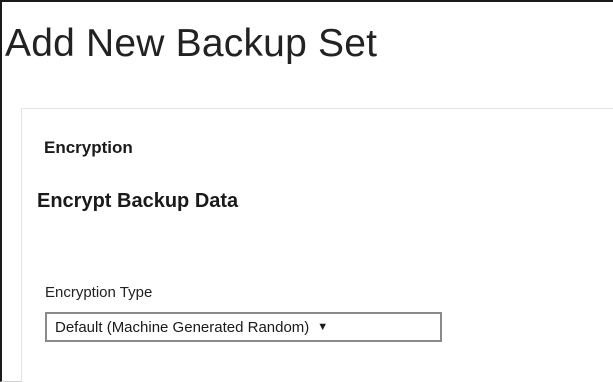  Describe the element at coordinates (191, 43) in the screenshot. I see `page-title: Add New Backup Set` at that location.